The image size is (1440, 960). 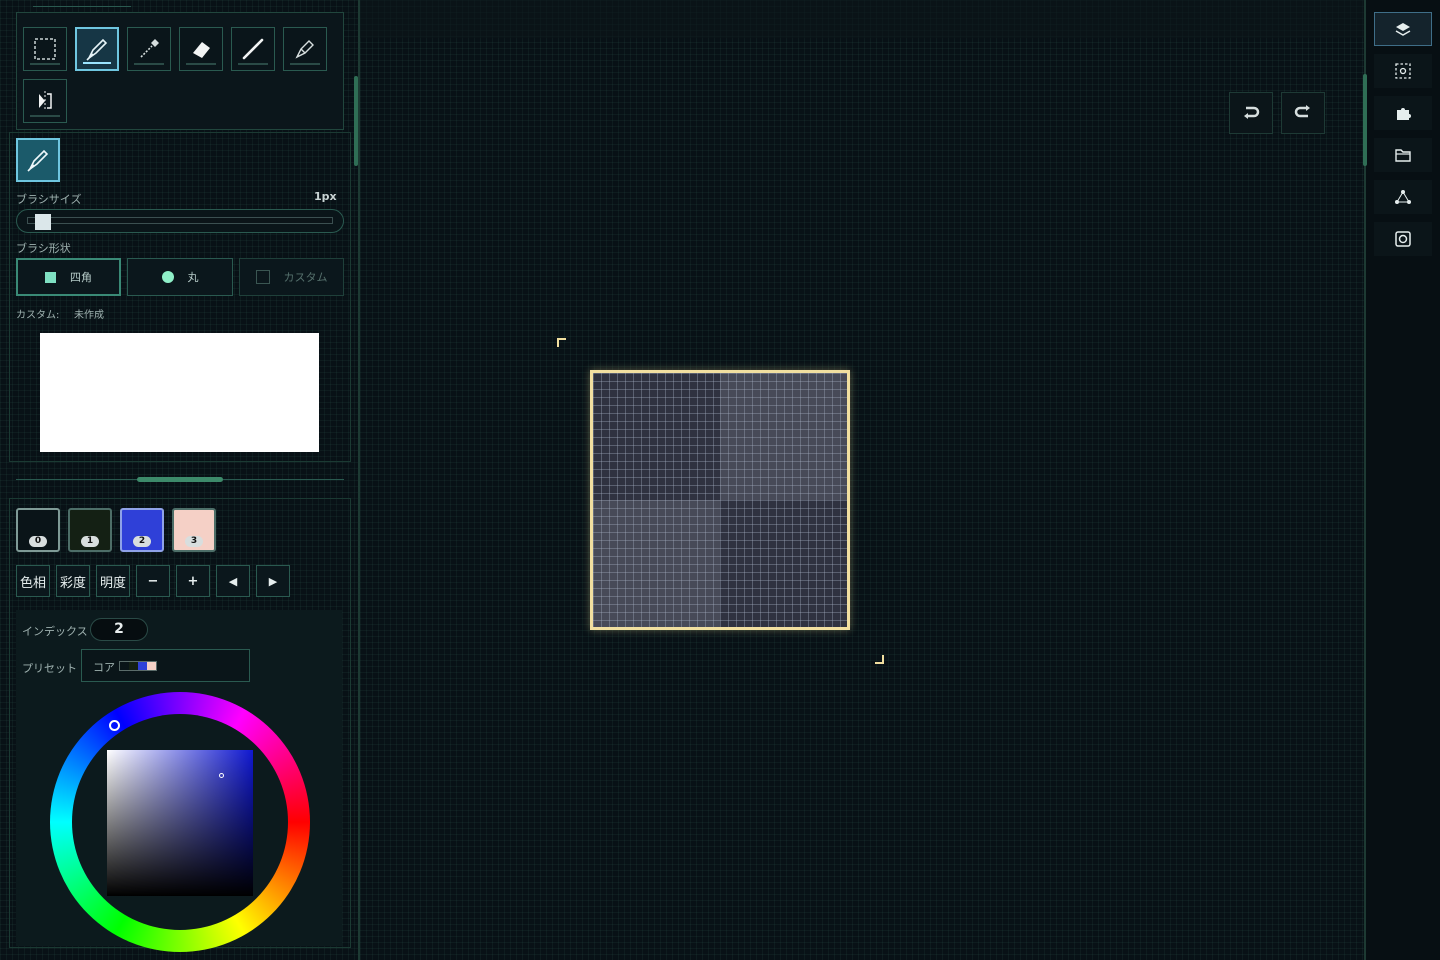 I want to click on swatch-index: 0, so click(x=38, y=541).